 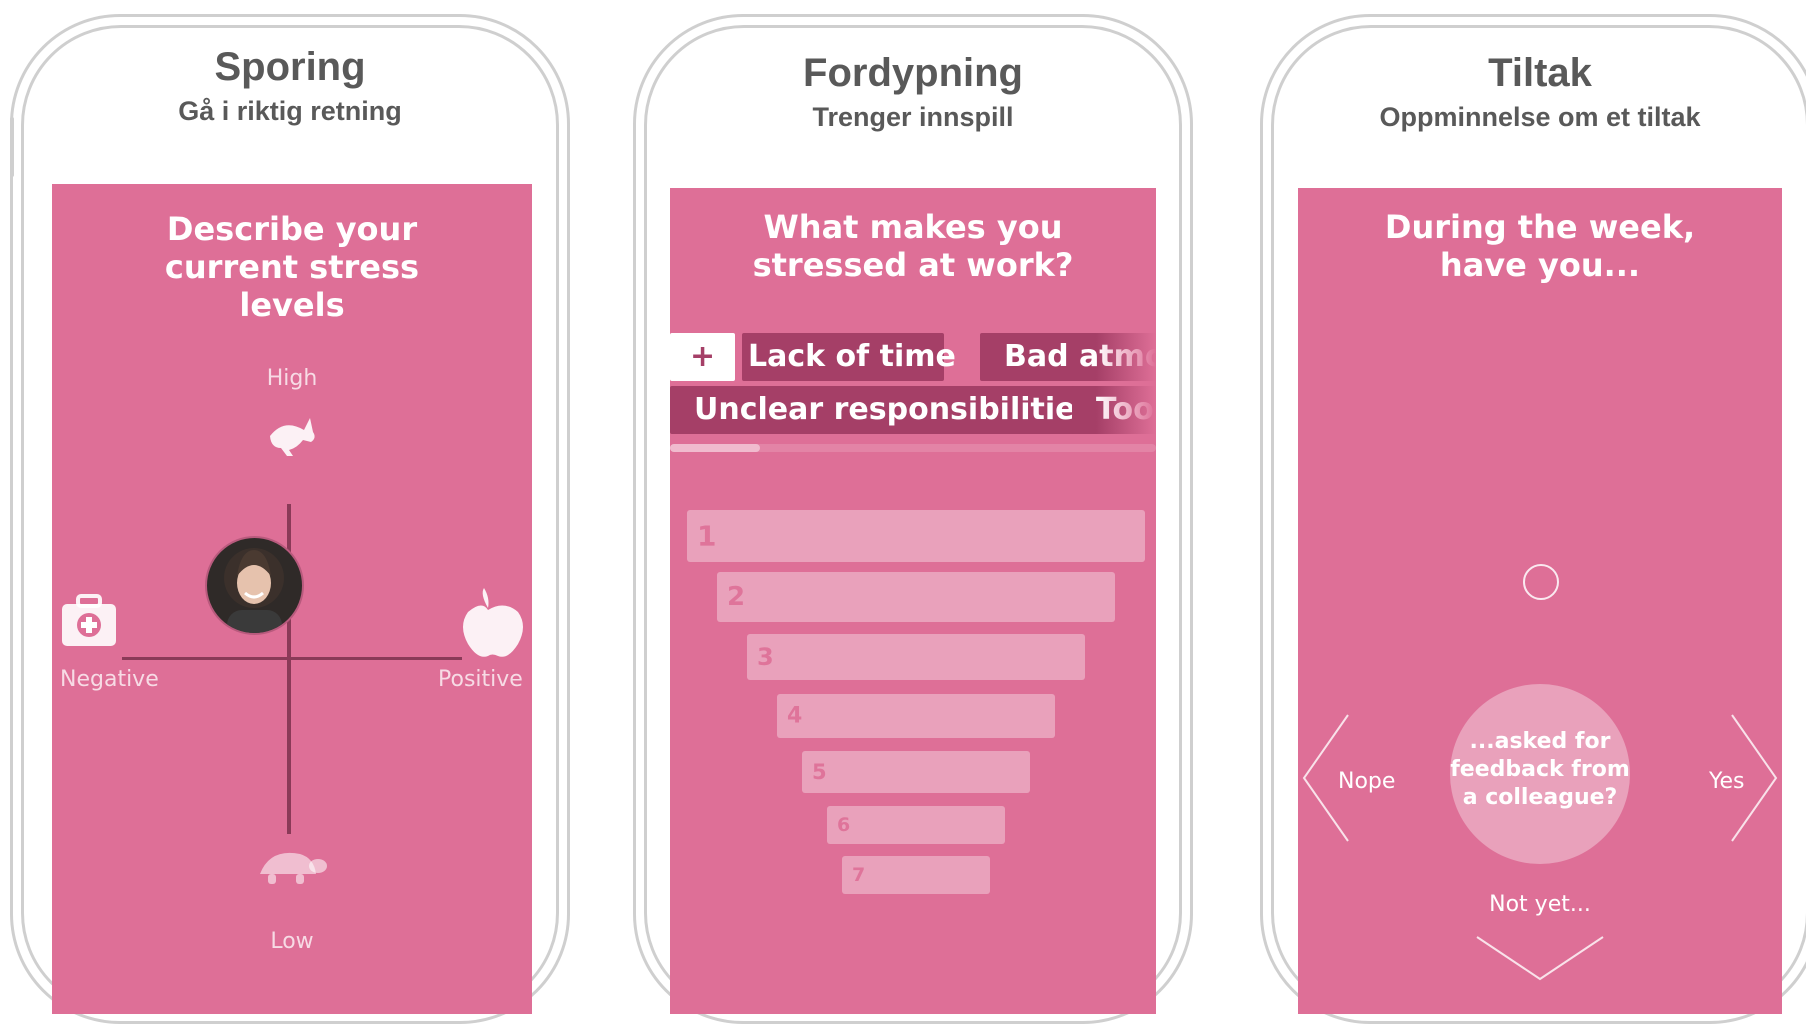 What do you see at coordinates (913, 117) in the screenshot?
I see `phone-subtitle: Trenger innspill` at bounding box center [913, 117].